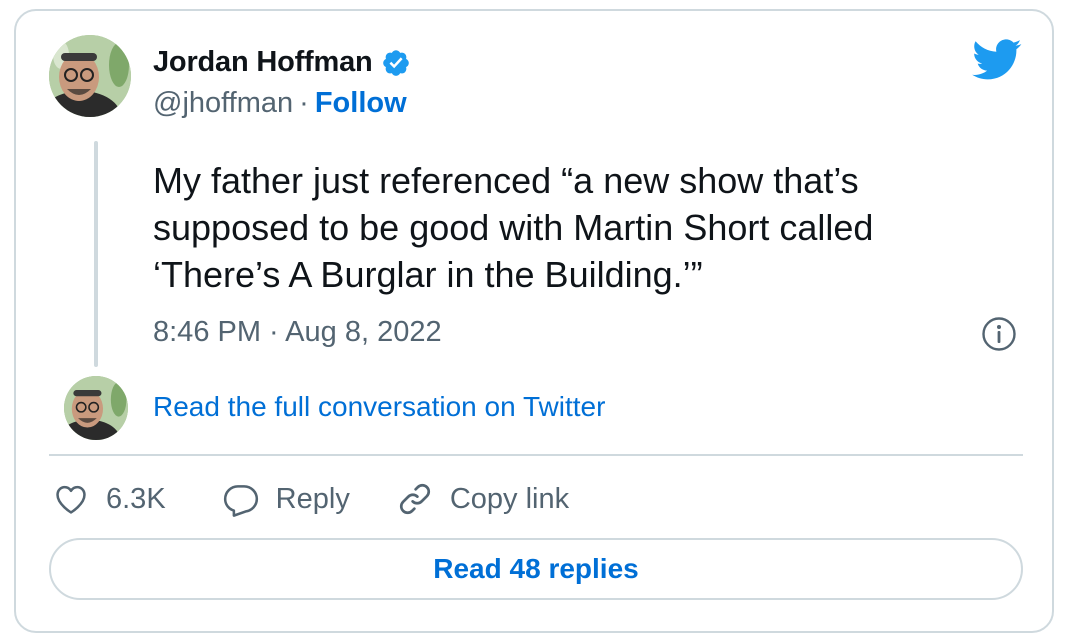 The height and width of the screenshot is (644, 1066). What do you see at coordinates (536, 569) in the screenshot?
I see `read-replies-button: Read 48 replies` at bounding box center [536, 569].